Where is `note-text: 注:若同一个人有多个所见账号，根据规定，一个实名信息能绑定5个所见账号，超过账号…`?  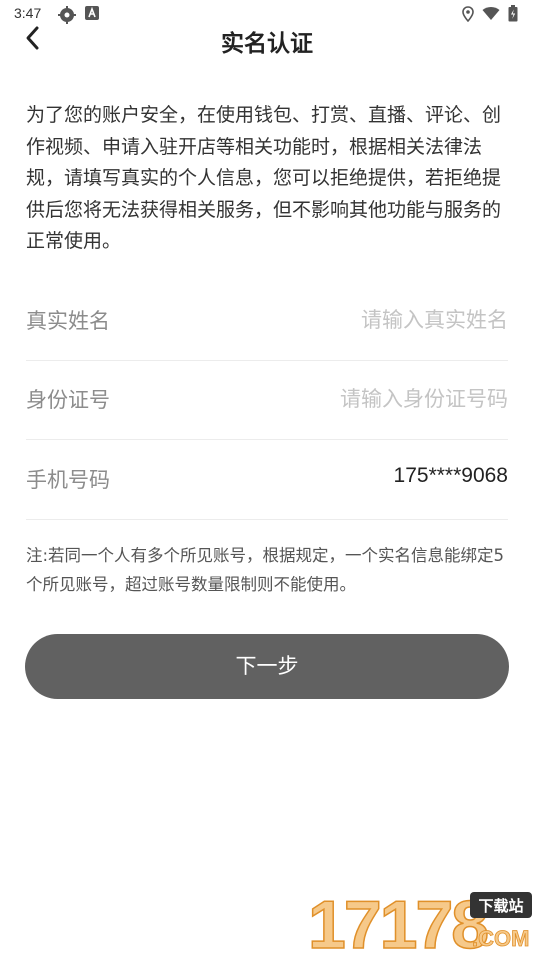 note-text: 注:若同一个人有多个所见账号，根据规定，一个实名信息能绑定5个所见账号，超过账号… is located at coordinates (265, 570).